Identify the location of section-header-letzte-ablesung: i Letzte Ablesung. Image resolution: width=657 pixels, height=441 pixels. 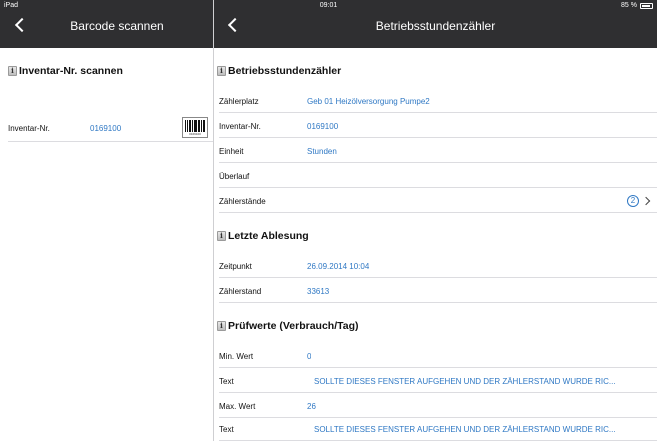
(263, 236).